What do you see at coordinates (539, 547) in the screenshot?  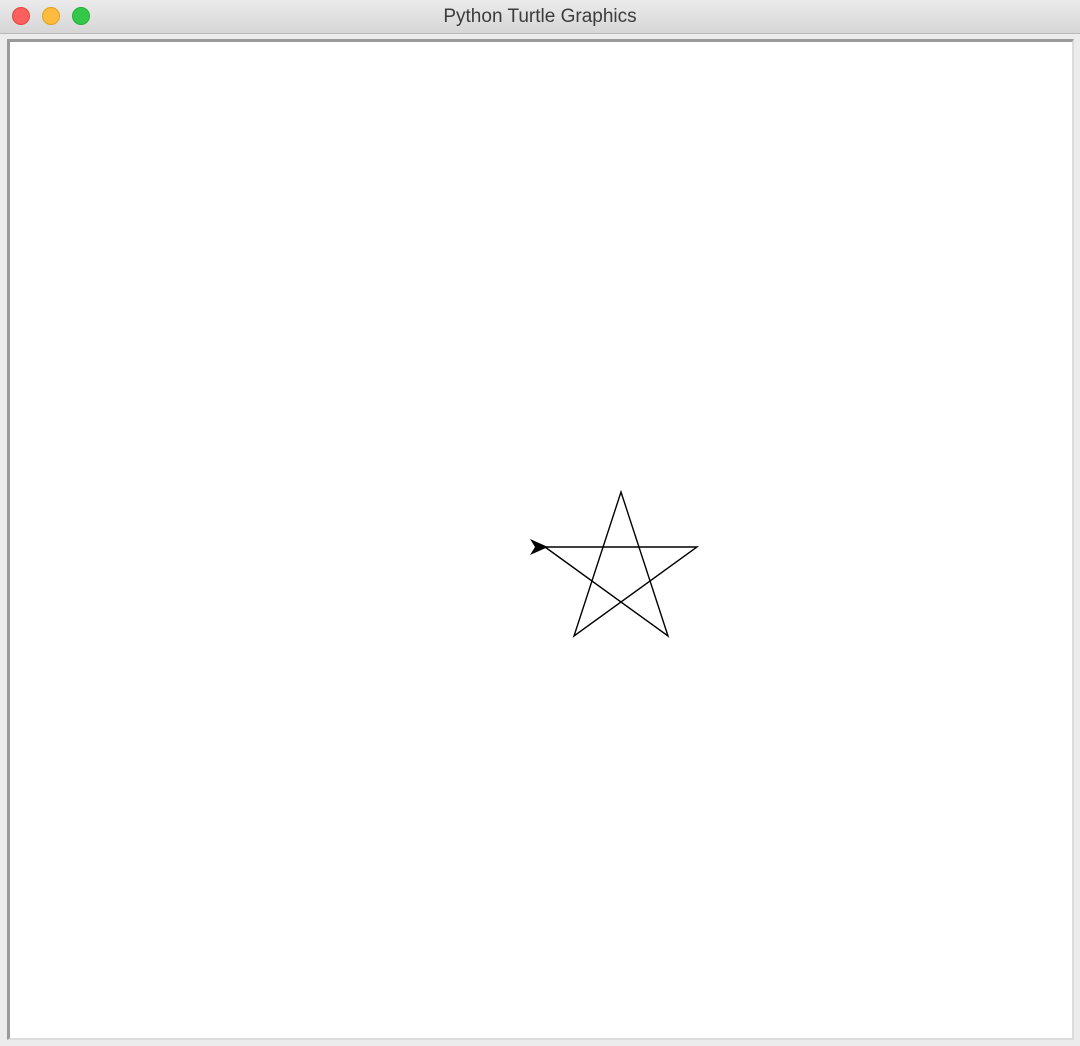 I see `turtle-cursor-icon` at bounding box center [539, 547].